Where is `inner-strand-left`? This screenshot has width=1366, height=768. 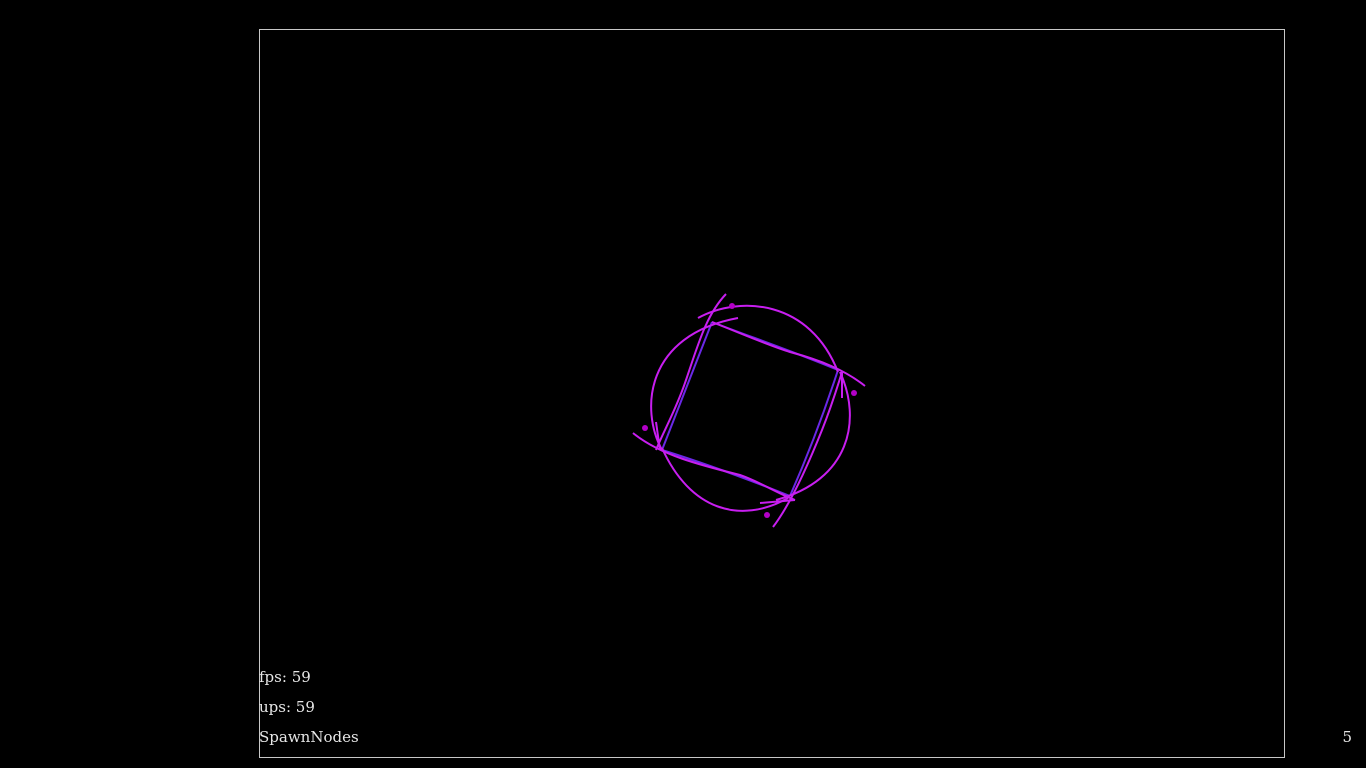
inner-strand-left is located at coordinates (687, 386).